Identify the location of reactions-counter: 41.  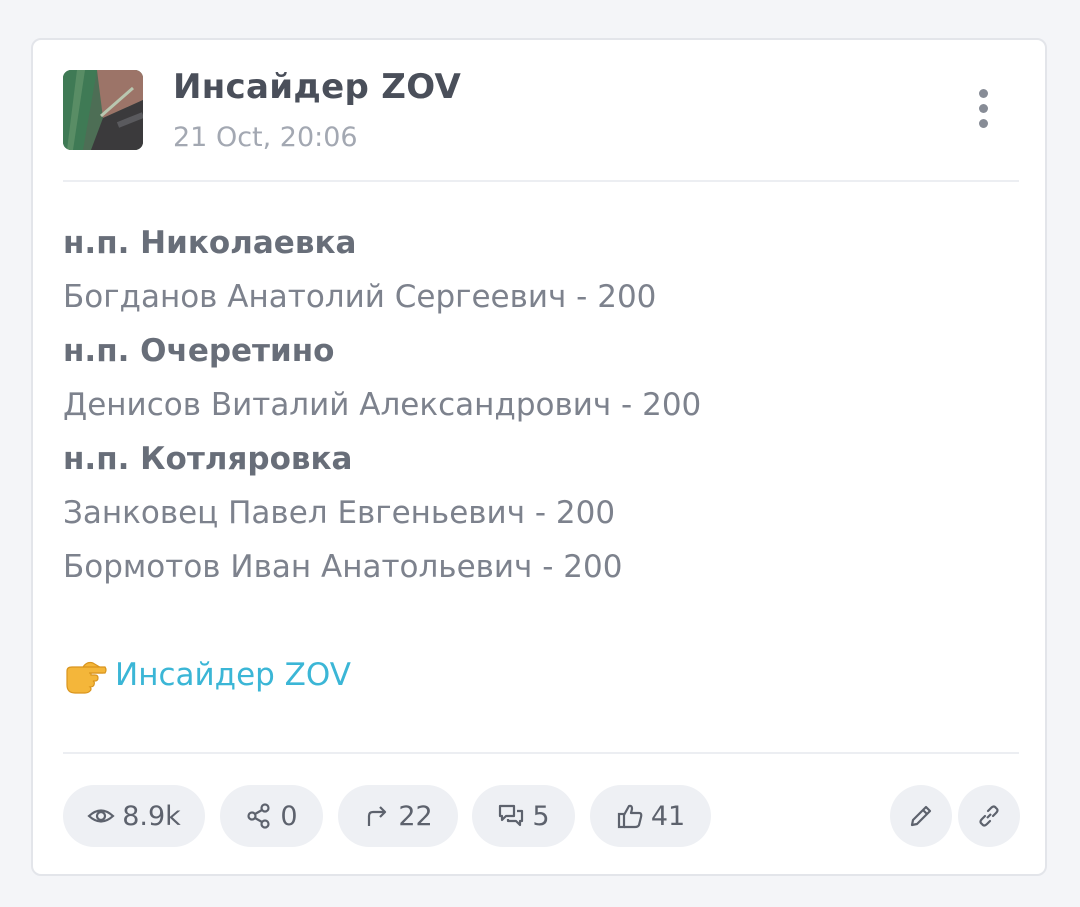
(650, 816).